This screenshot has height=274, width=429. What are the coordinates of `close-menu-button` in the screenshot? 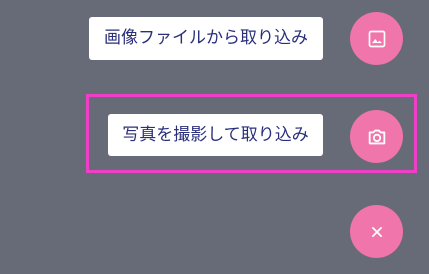 It's located at (376, 231).